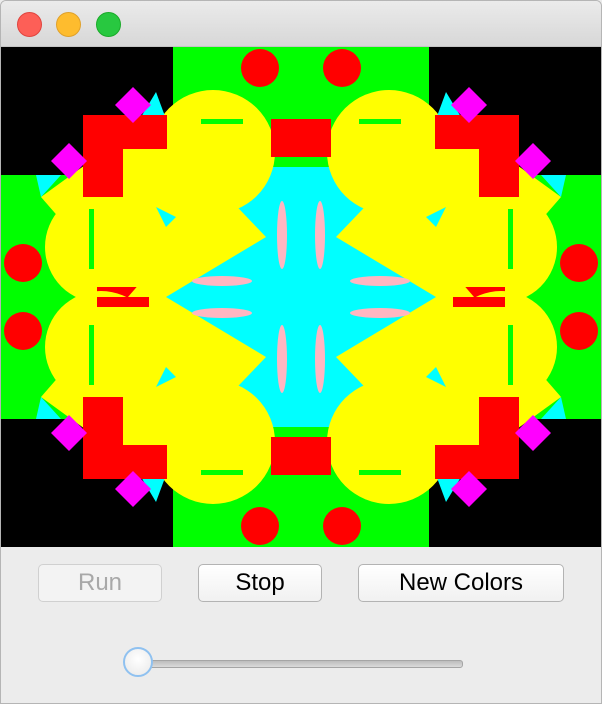 The width and height of the screenshot is (602, 704). I want to click on close-window-button, so click(29, 24).